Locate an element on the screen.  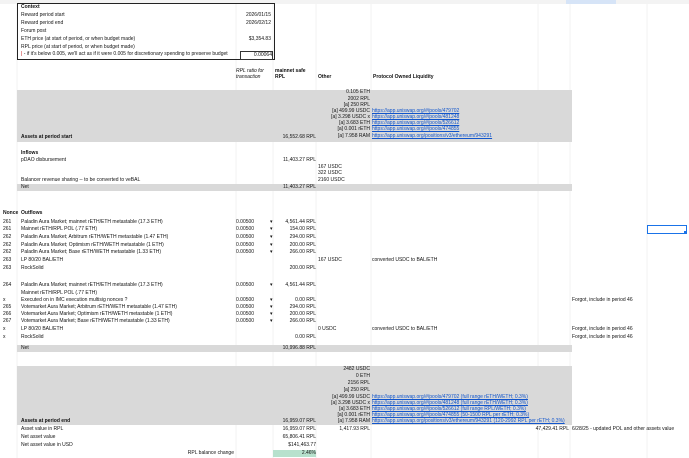
rpl-price-cell: 0.00064 is located at coordinates (256, 55).